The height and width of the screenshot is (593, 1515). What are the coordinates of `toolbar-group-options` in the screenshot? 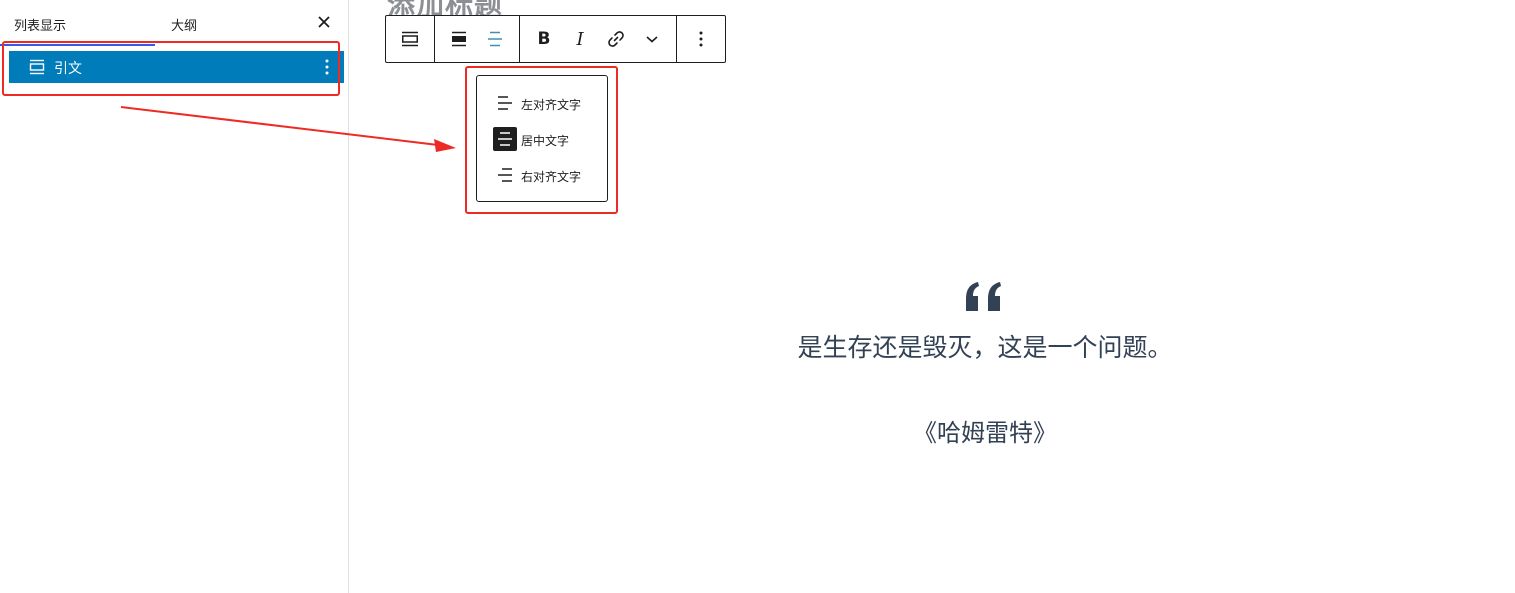 It's located at (701, 39).